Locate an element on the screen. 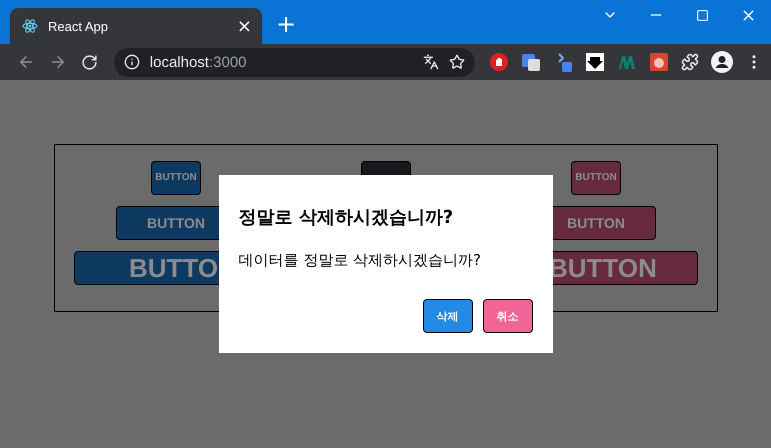  reload-icon is located at coordinates (89, 62).